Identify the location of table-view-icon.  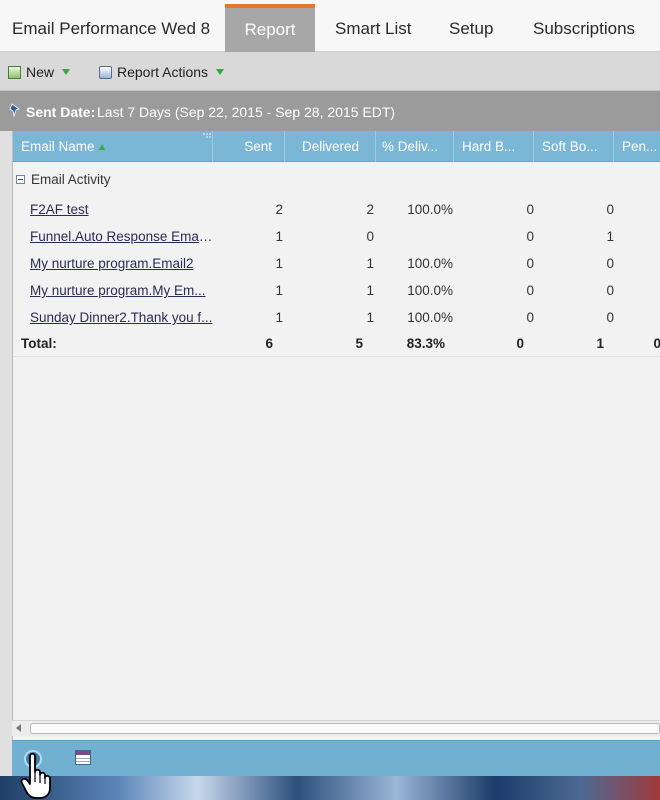
(83, 757).